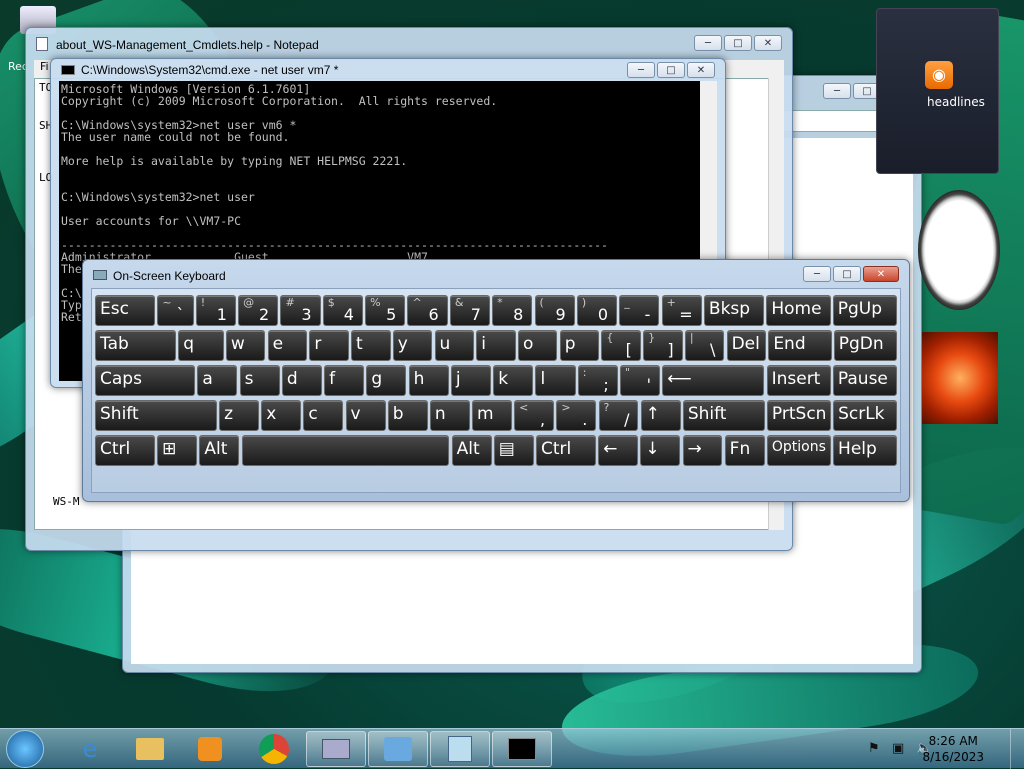 The width and height of the screenshot is (1024, 769). What do you see at coordinates (245, 345) in the screenshot?
I see `key-w: w` at bounding box center [245, 345].